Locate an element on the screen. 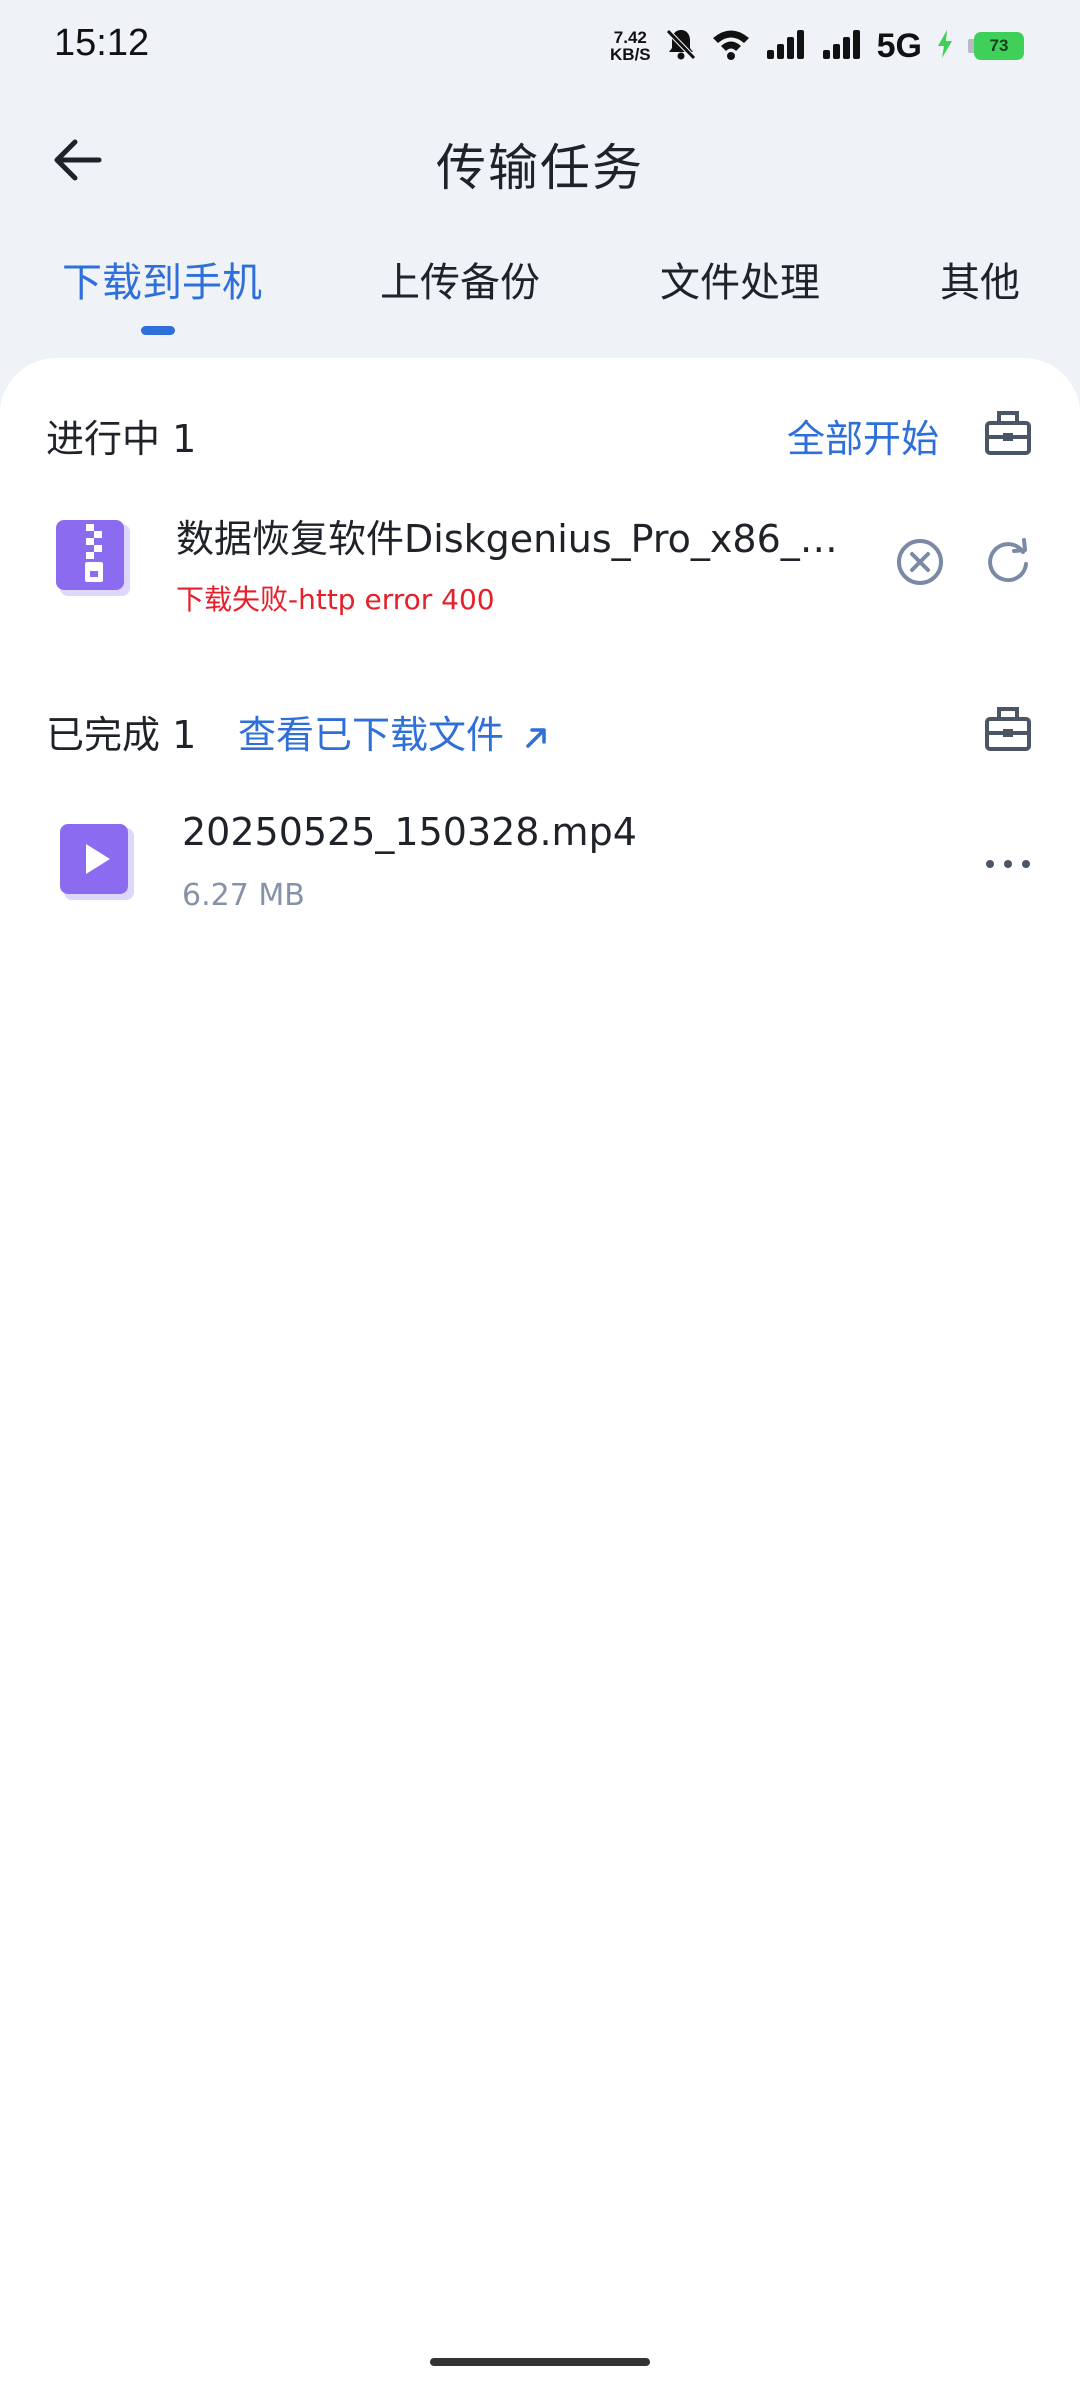  status-bar: 15:12 7.42 KB/S 5G 73 is located at coordinates (540, 46).